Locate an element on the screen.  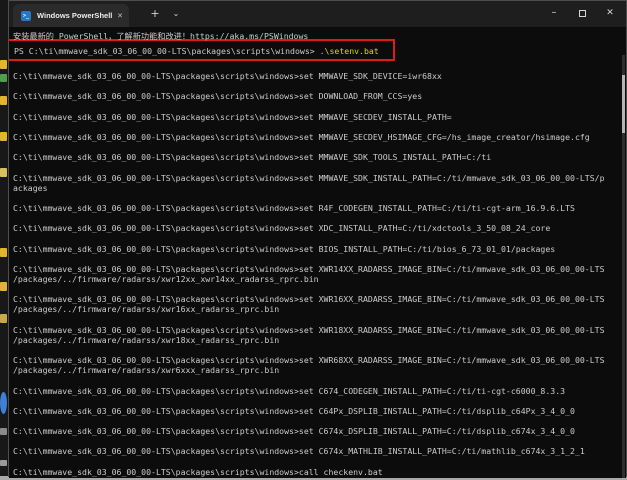
maximize-button is located at coordinates (582, 14).